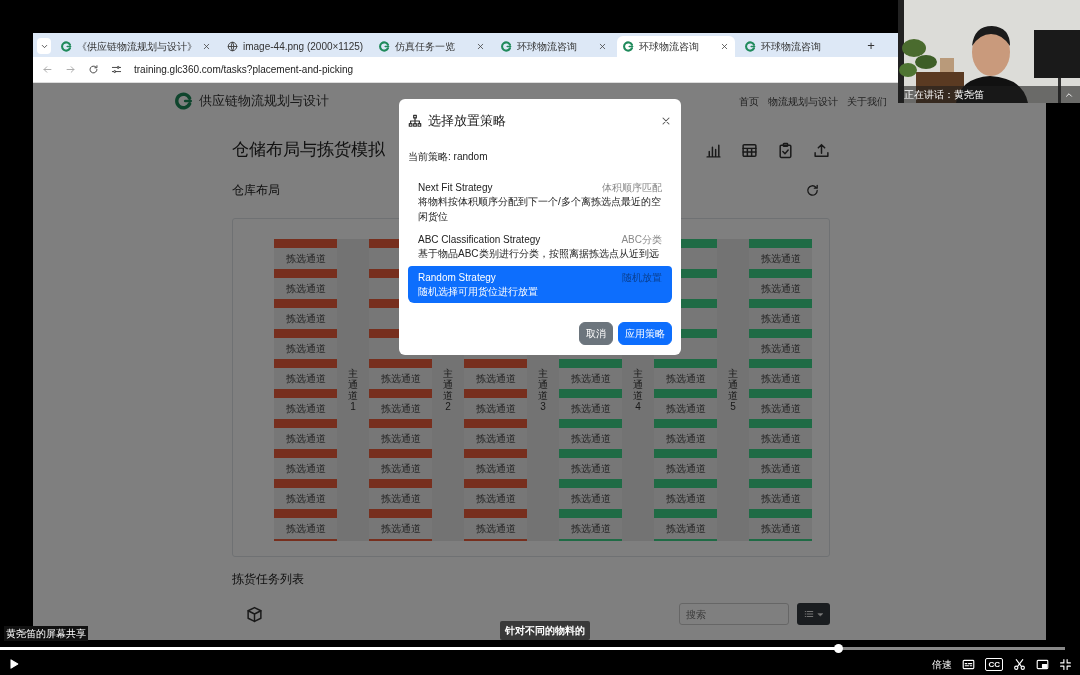  Describe the element at coordinates (1065, 664) in the screenshot. I see `exit-fullscreen-icon` at that location.